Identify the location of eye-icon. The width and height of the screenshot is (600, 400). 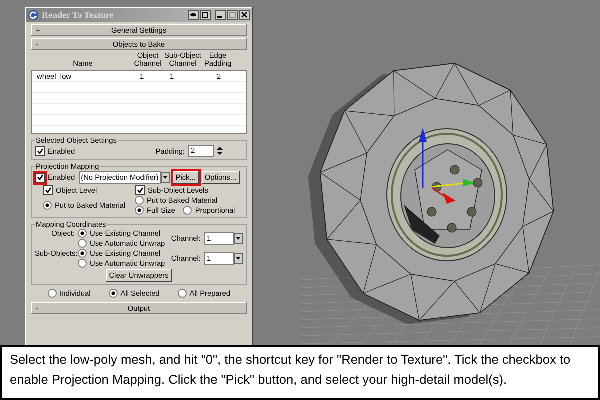
(193, 15).